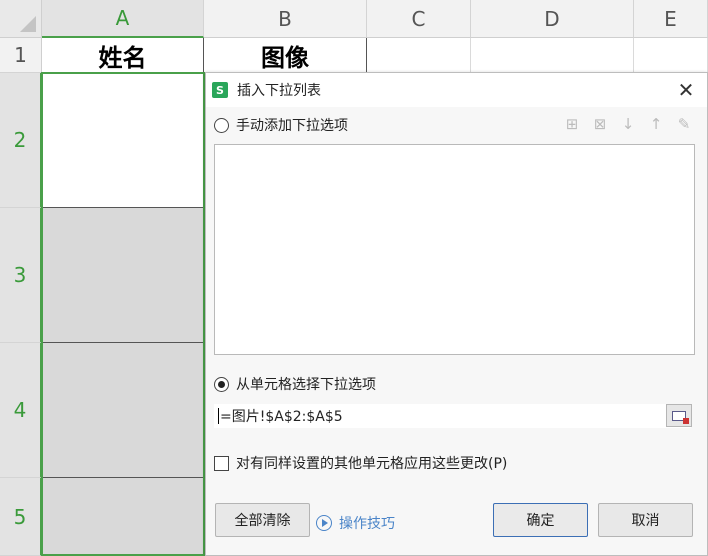 This screenshot has width=708, height=556. What do you see at coordinates (372, 464) in the screenshot?
I see `apply-all-label: 对有同样设置的其他单元格应用这些更改(P)` at bounding box center [372, 464].